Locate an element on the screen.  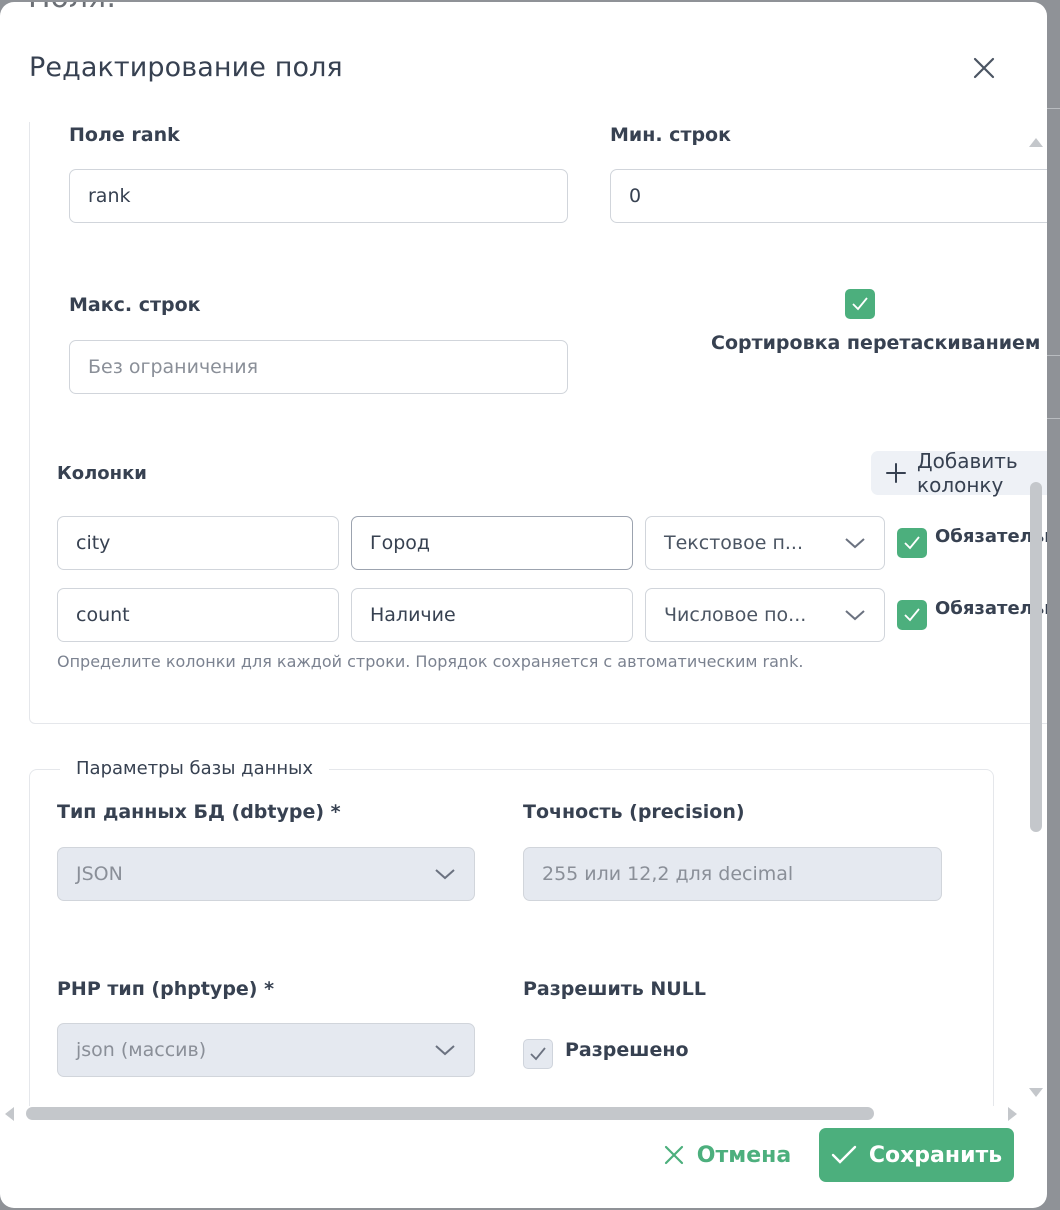
scroll-down-arrow is located at coordinates (1036, 1092).